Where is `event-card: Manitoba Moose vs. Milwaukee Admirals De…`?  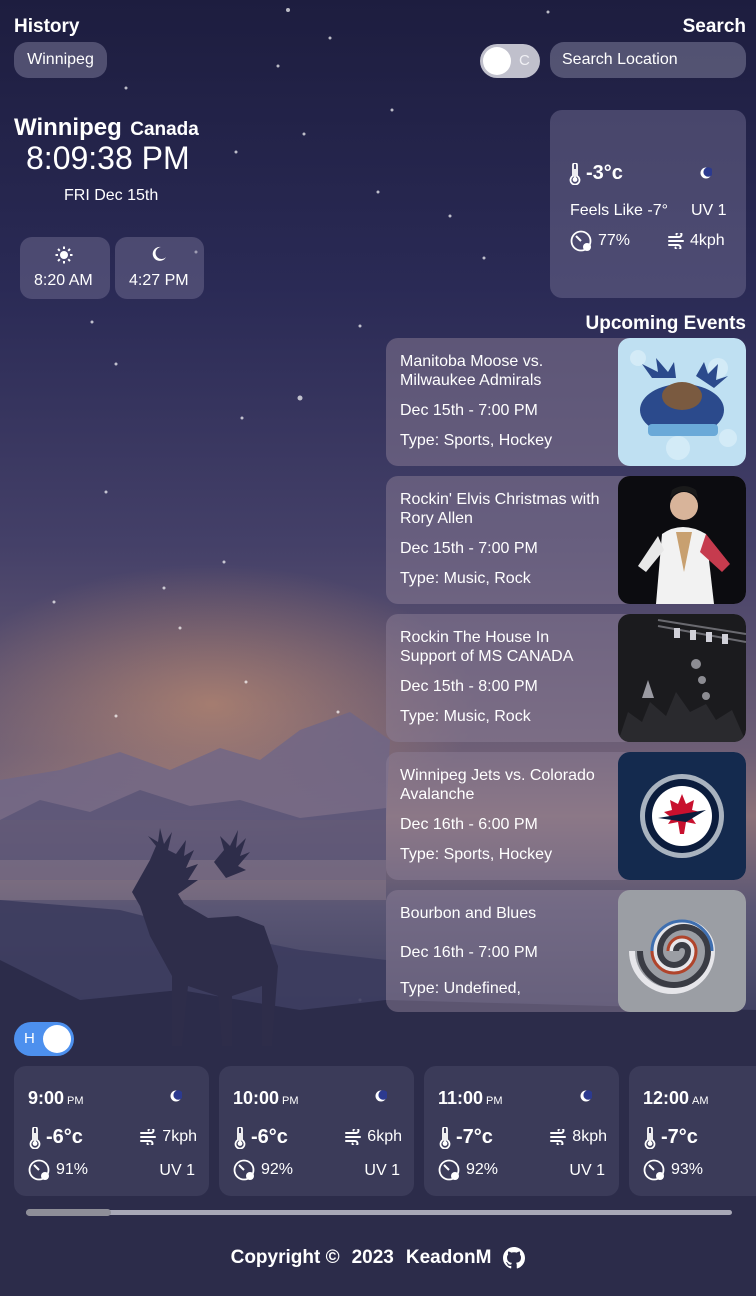 event-card: Manitoba Moose vs. Milwaukee Admirals De… is located at coordinates (566, 402).